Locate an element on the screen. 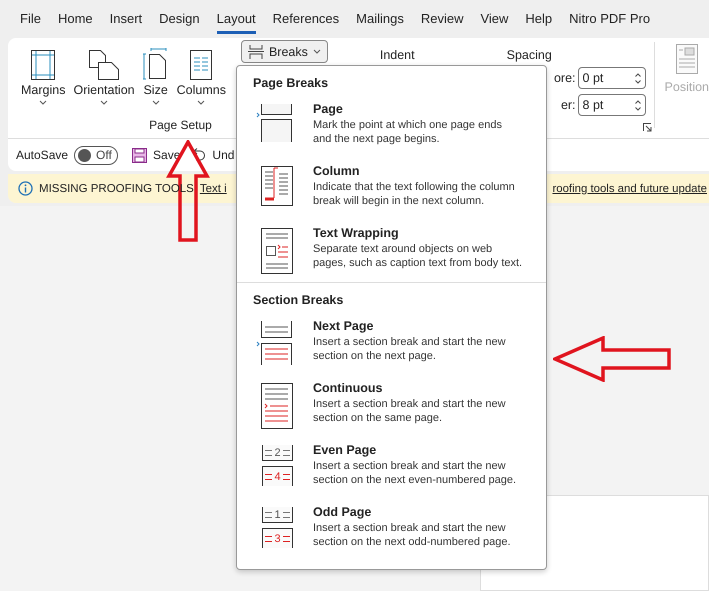  columns-icon is located at coordinates (201, 65).